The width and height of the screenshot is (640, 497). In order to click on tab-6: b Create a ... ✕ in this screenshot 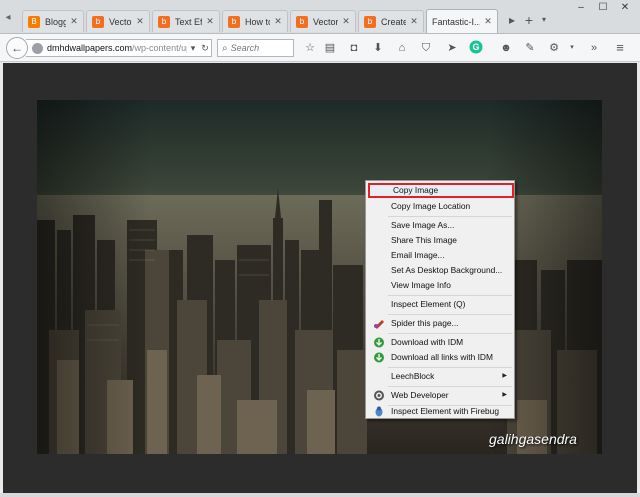, I will do `click(391, 21)`.